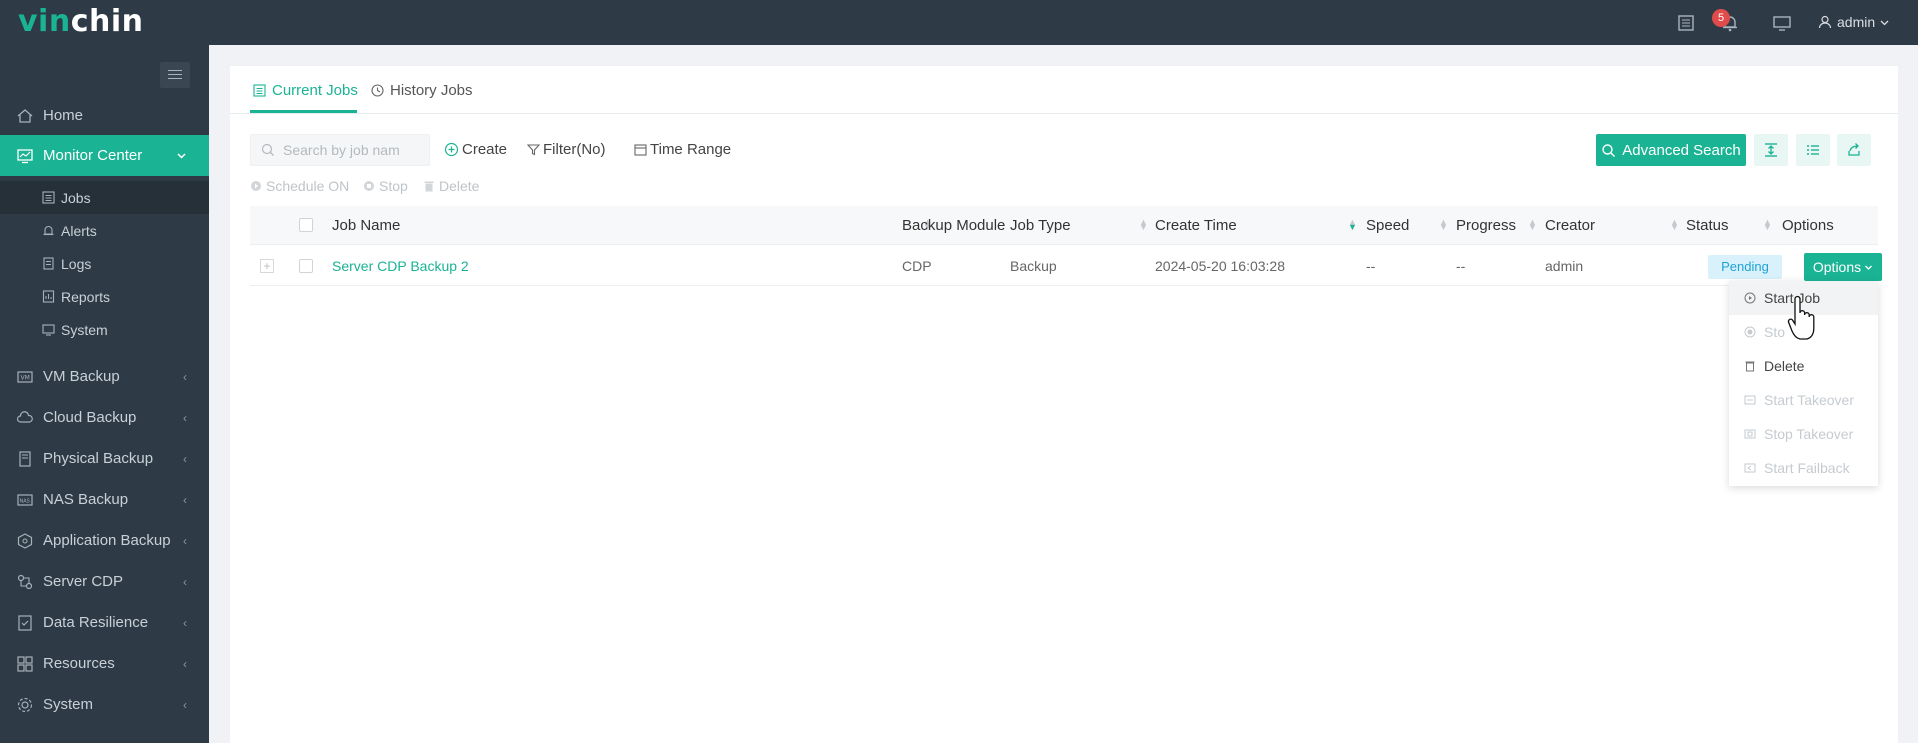 The width and height of the screenshot is (1918, 743). Describe the element at coordinates (1775, 332) in the screenshot. I see `menu-item-label: Sto` at that location.